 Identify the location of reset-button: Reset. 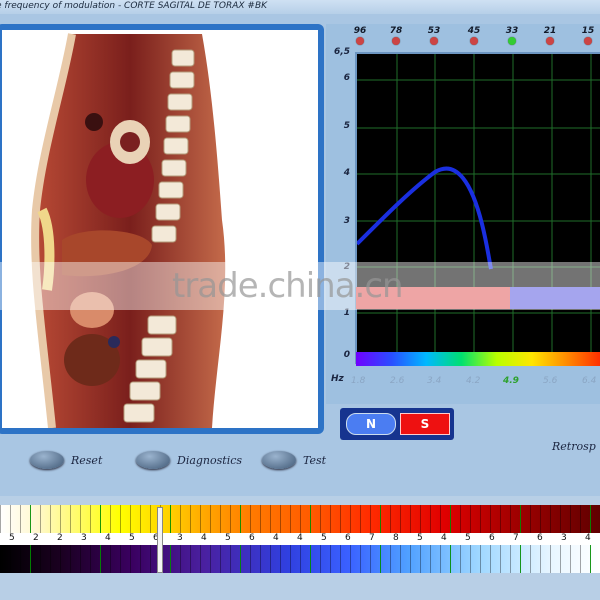
(66, 460).